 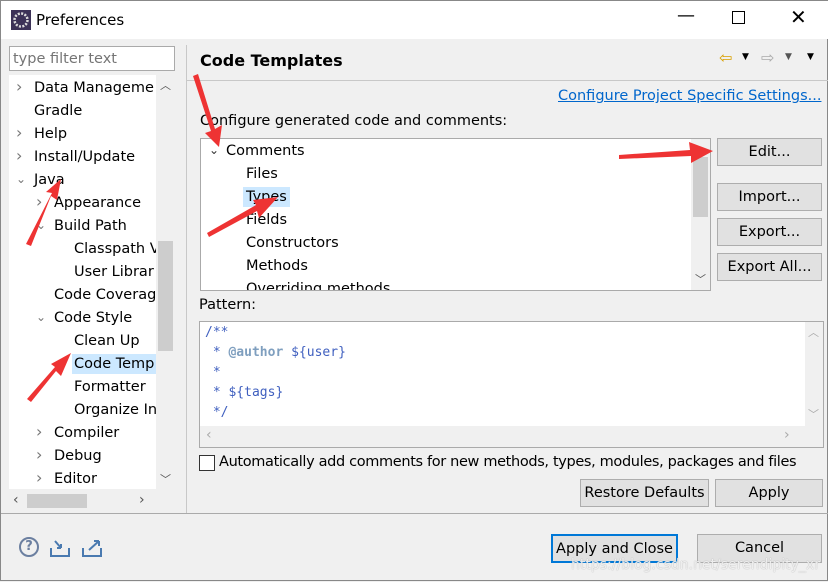 What do you see at coordinates (93, 318) in the screenshot?
I see `sidebar-item: Code Style` at bounding box center [93, 318].